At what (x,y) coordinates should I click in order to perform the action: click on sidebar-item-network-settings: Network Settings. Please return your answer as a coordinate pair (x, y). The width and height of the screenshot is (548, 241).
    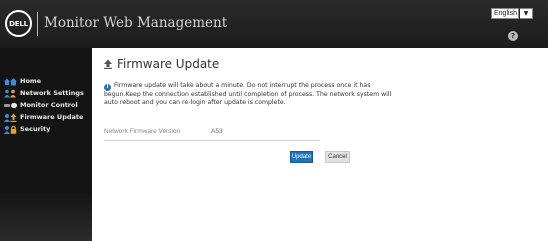
    Looking at the image, I should click on (44, 93).